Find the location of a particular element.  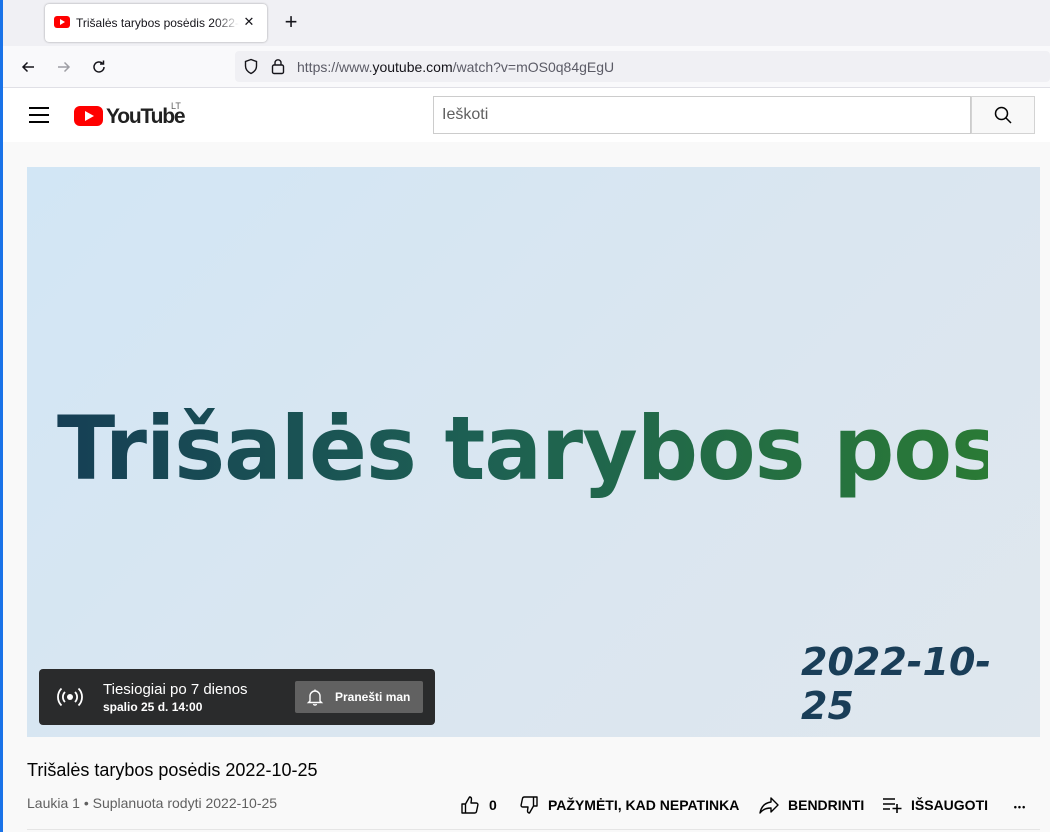

thumbnail-date-text: 2022-10-25 is located at coordinates (896, 684).